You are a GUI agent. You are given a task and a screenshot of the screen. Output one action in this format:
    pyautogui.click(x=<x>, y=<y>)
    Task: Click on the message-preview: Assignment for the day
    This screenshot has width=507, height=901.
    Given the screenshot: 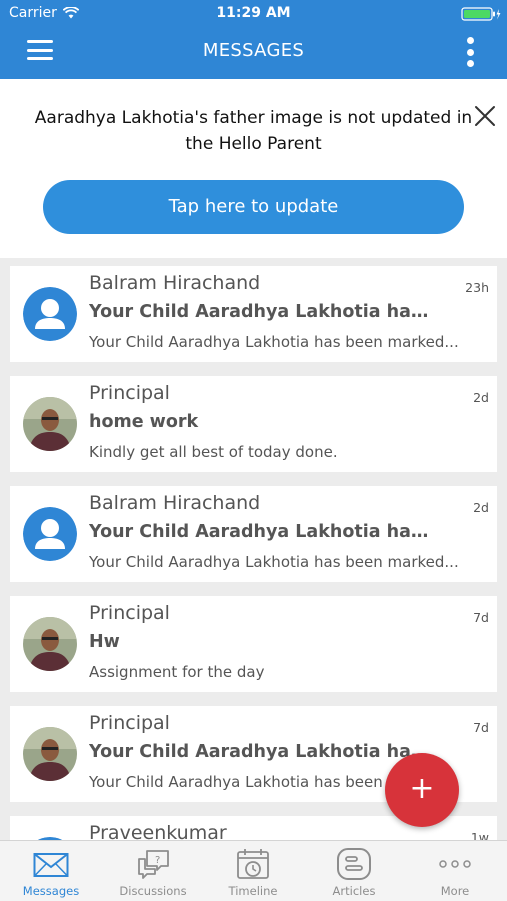 What is the action you would take?
    pyautogui.click(x=177, y=672)
    